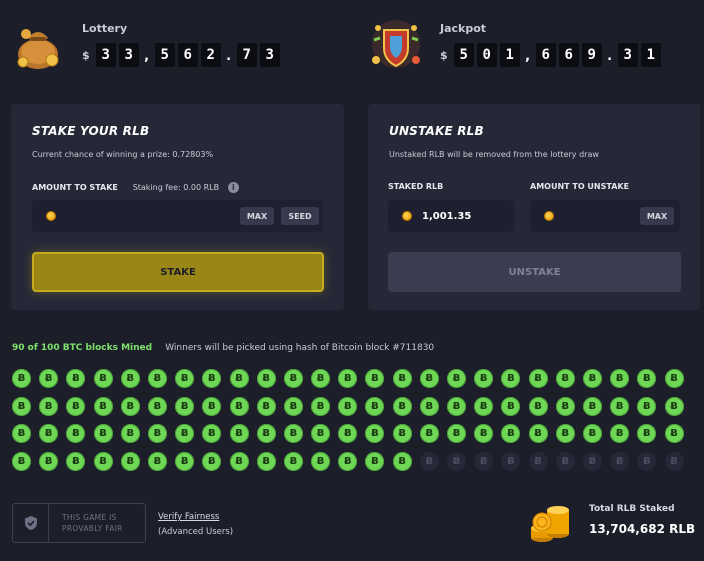 This screenshot has width=704, height=561. Describe the element at coordinates (177, 216) in the screenshot. I see `stake-amount-input: MAX SEED` at that location.